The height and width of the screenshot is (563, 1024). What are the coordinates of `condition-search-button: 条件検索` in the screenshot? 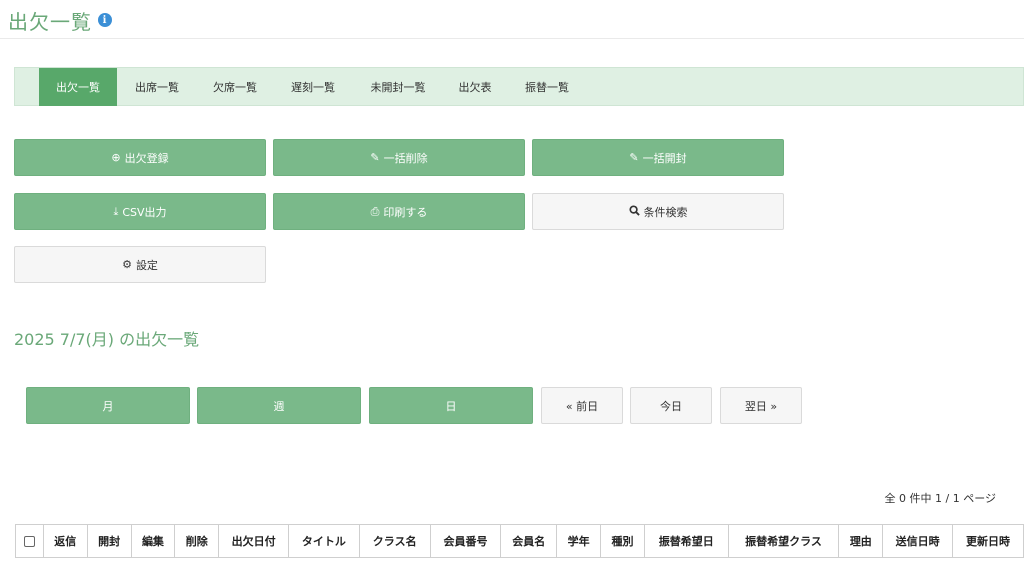 It's located at (658, 211).